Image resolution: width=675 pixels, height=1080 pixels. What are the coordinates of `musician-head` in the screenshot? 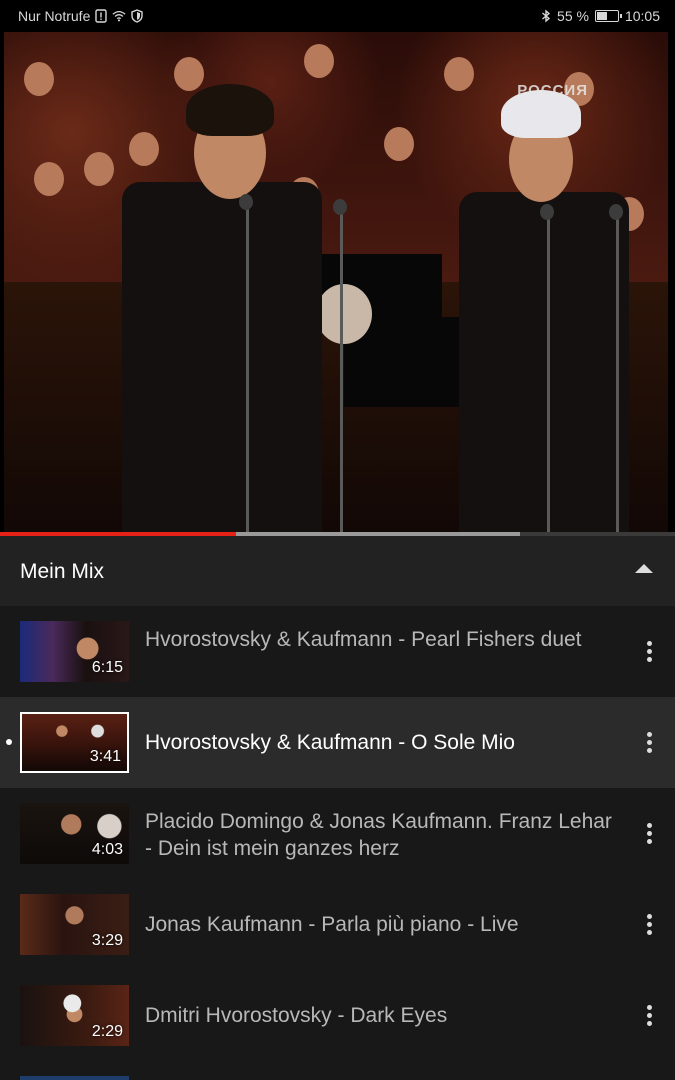 It's located at (344, 314).